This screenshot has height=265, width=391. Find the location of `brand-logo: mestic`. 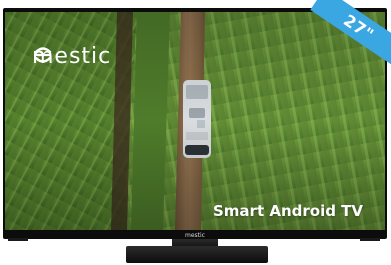

brand-logo: mestic is located at coordinates (71, 57).